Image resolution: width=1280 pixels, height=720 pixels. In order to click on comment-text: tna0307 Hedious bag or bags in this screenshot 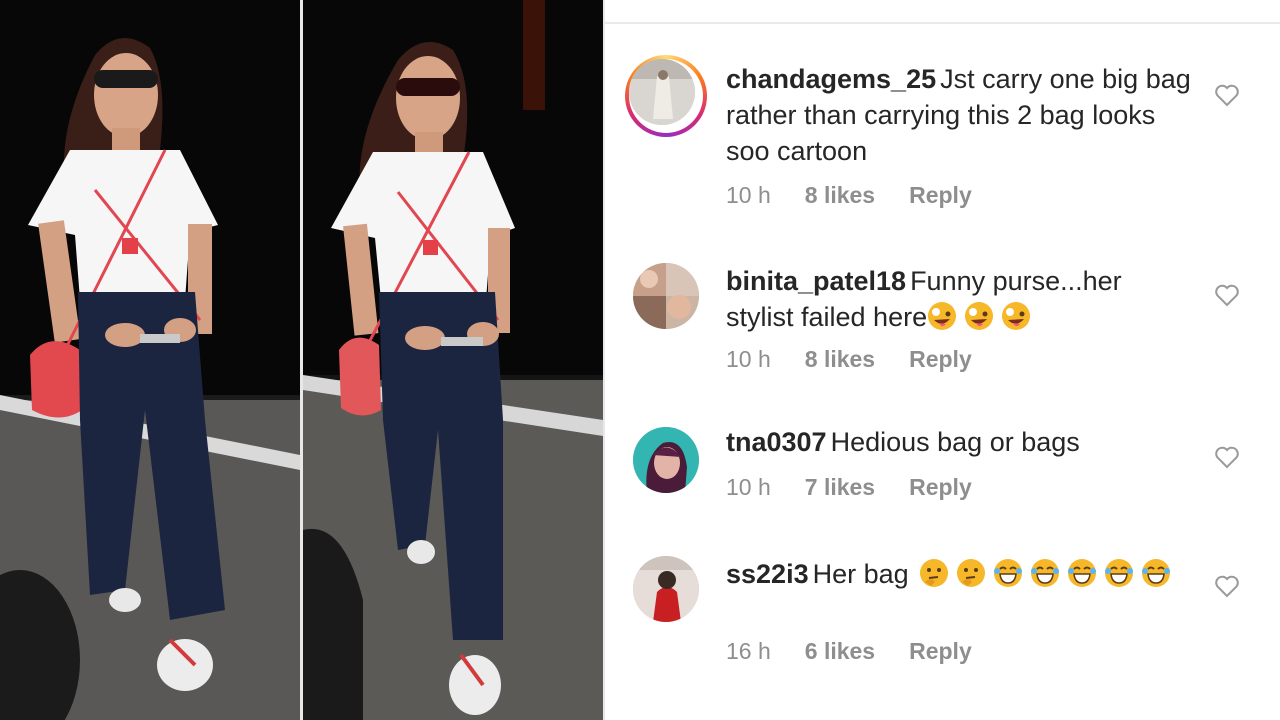, I will do `click(961, 442)`.